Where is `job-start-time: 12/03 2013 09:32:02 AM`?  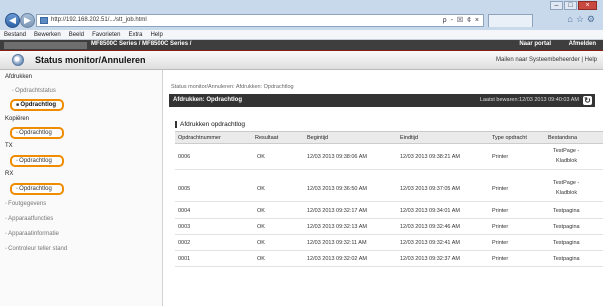
job-start-time: 12/03 2013 09:32:02 AM is located at coordinates (337, 259).